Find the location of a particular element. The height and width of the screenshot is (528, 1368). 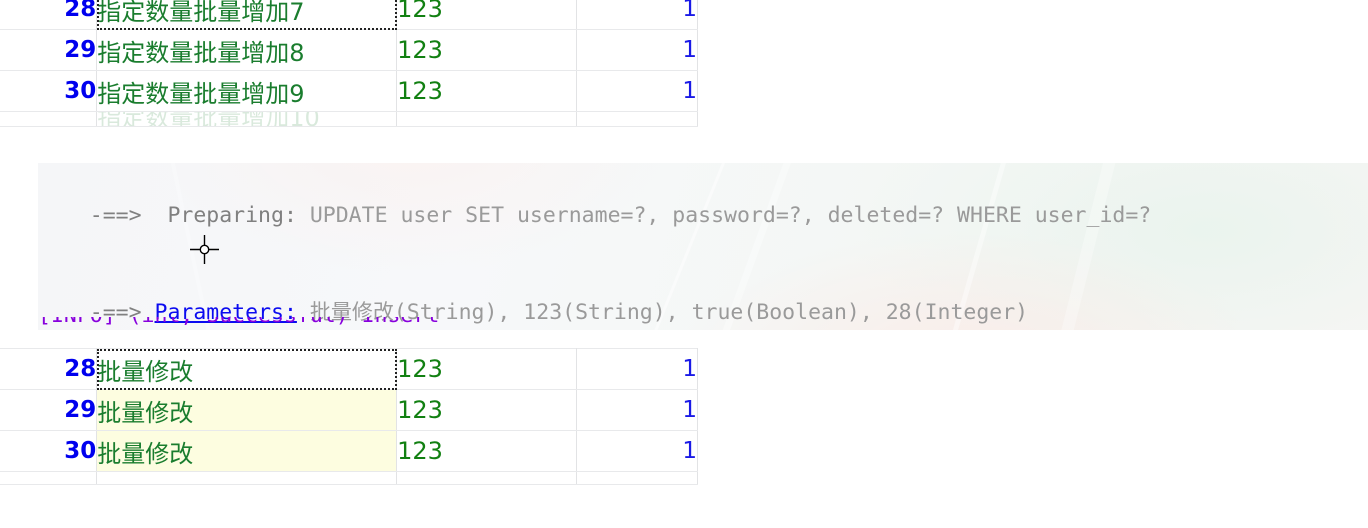

table-row: 30 指定数量批量增加9 123 1 is located at coordinates (349, 91).